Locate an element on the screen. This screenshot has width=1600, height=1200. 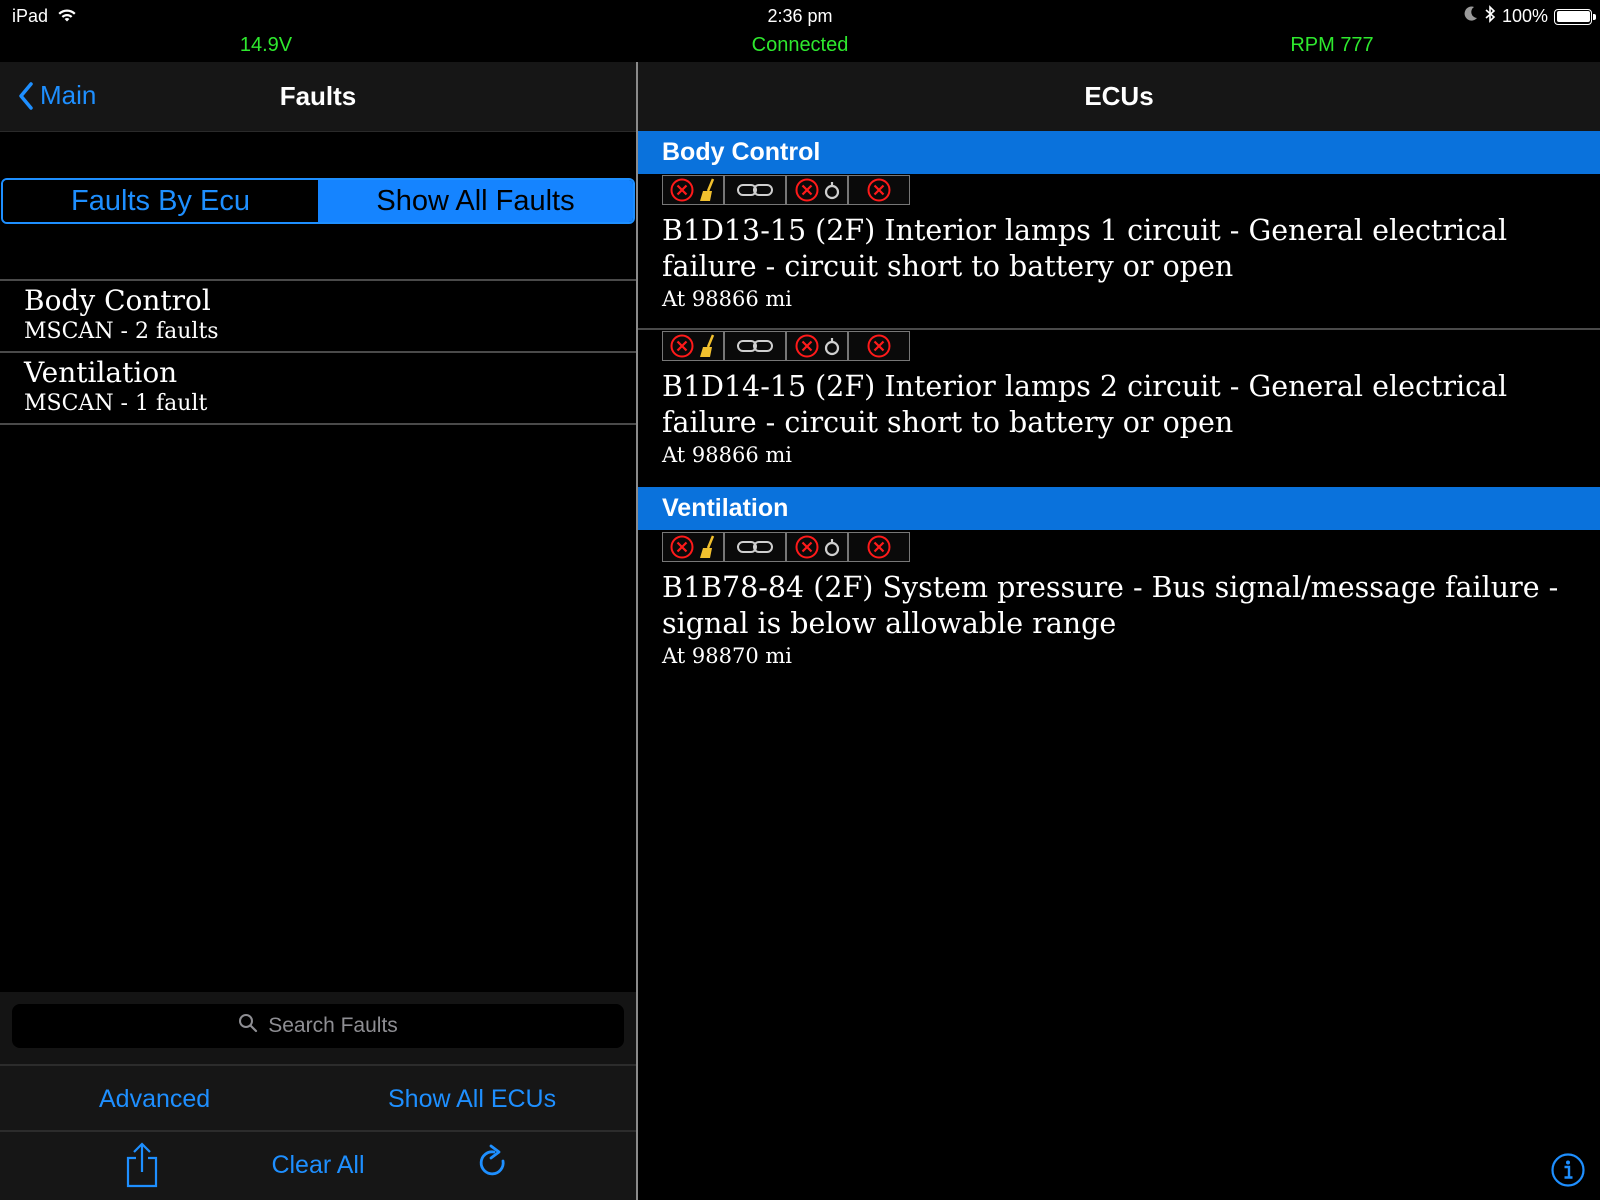
connection-status: Connected is located at coordinates (800, 45).